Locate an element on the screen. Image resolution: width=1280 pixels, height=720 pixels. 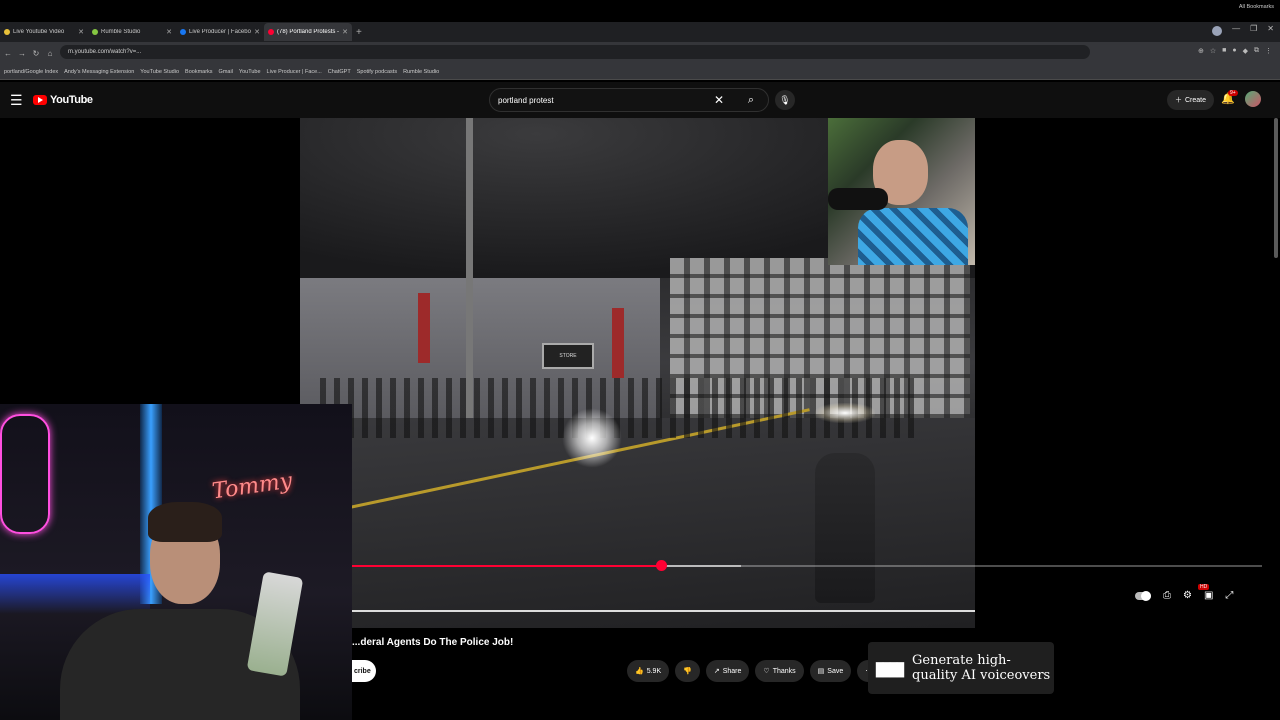
hd-badge: HD is located at coordinates (1204, 587).